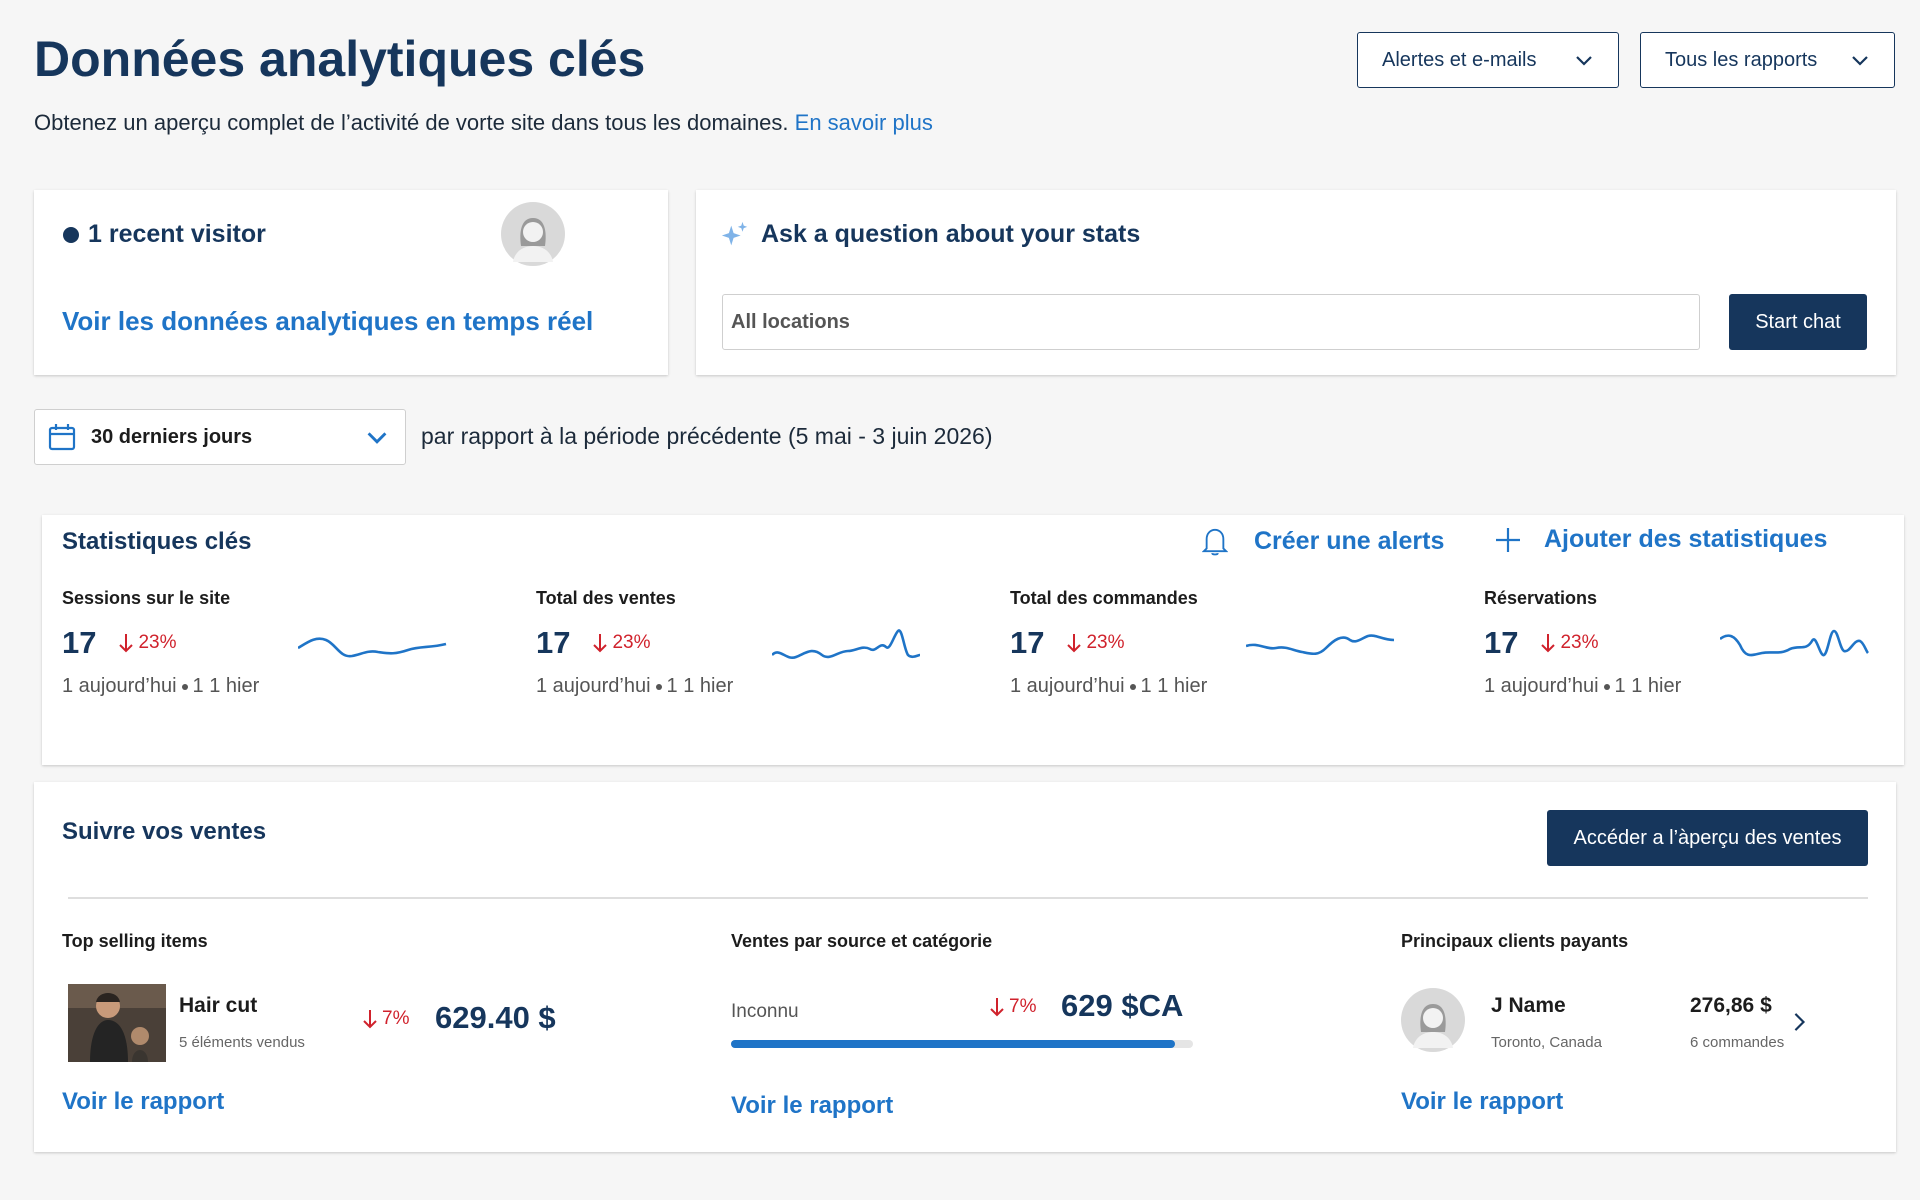  I want to click on learn-more-link: En savoir plus, so click(864, 122).